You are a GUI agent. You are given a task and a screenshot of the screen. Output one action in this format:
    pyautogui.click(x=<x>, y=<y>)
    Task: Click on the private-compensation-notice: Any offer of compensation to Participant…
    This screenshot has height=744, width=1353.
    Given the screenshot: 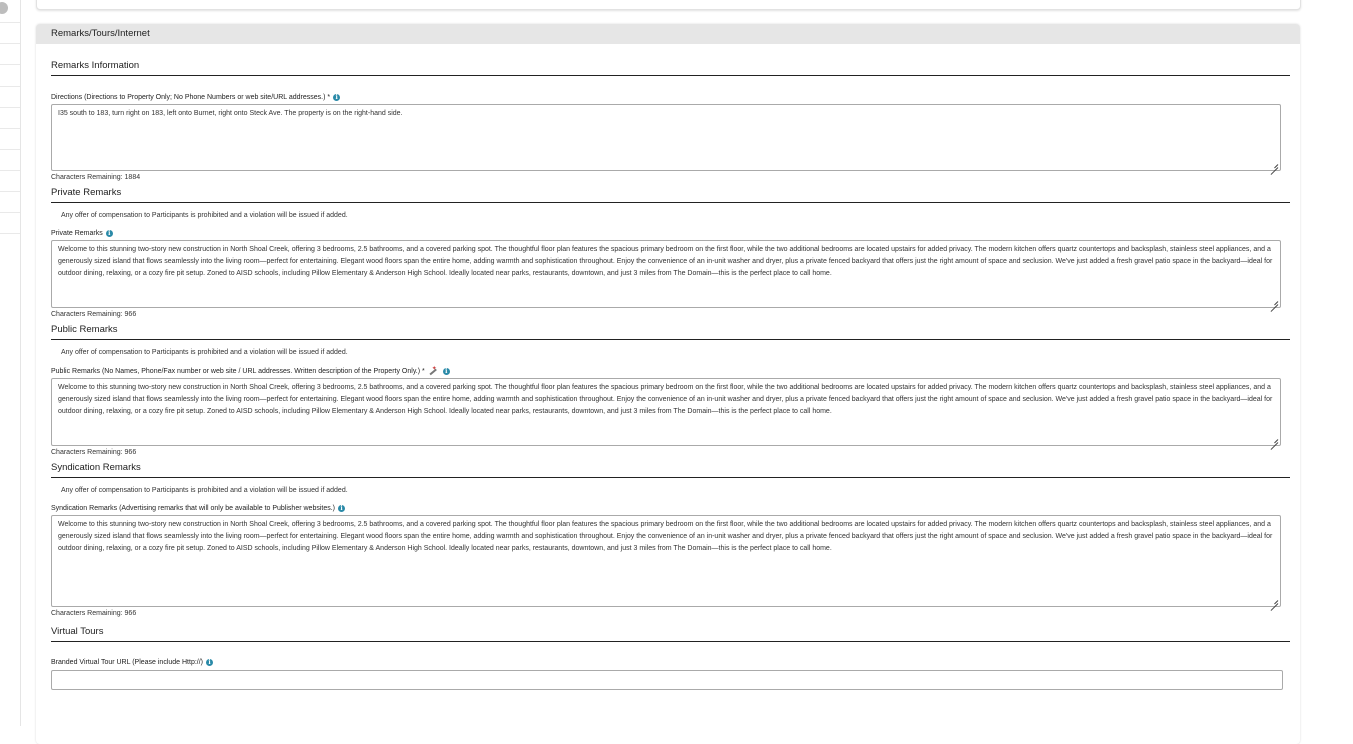 What is the action you would take?
    pyautogui.click(x=204, y=215)
    